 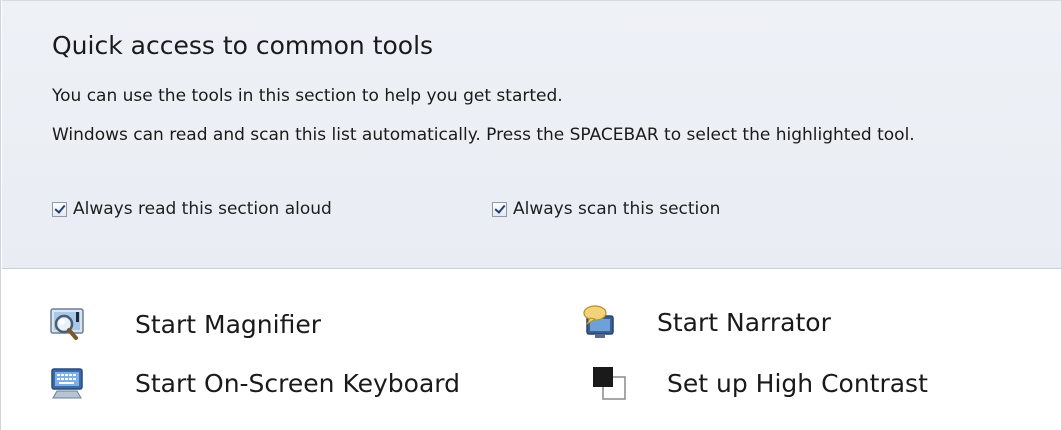 I want to click on magnifier-icon, so click(x=67, y=324).